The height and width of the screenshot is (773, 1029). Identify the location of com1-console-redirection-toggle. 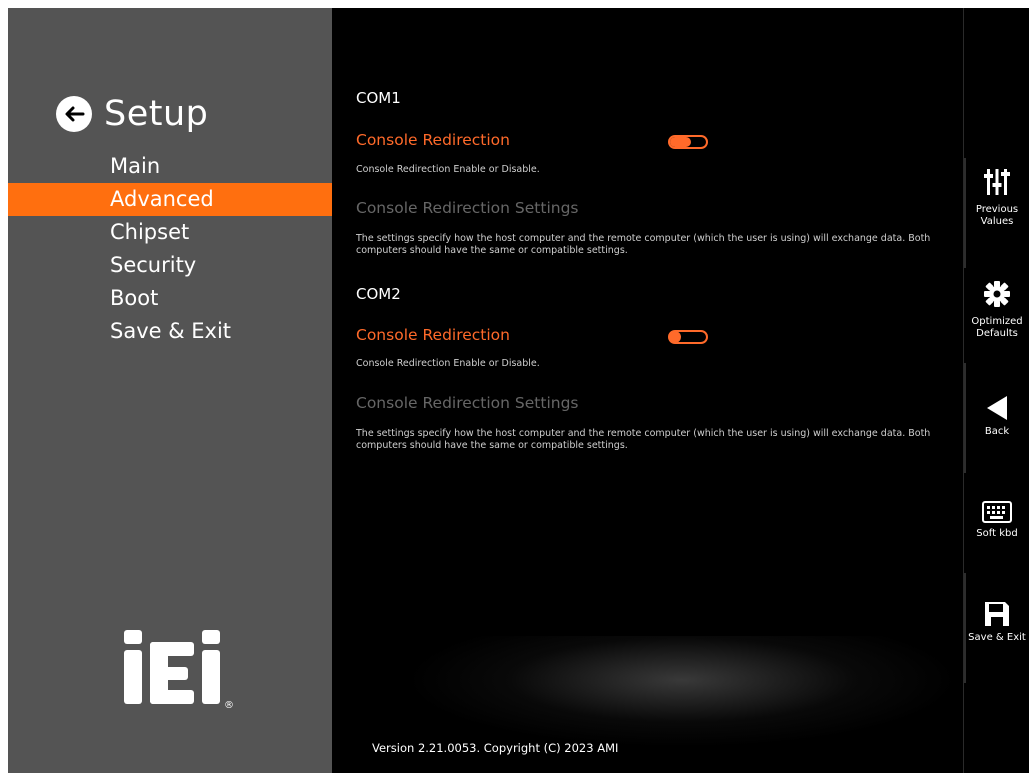
(688, 142).